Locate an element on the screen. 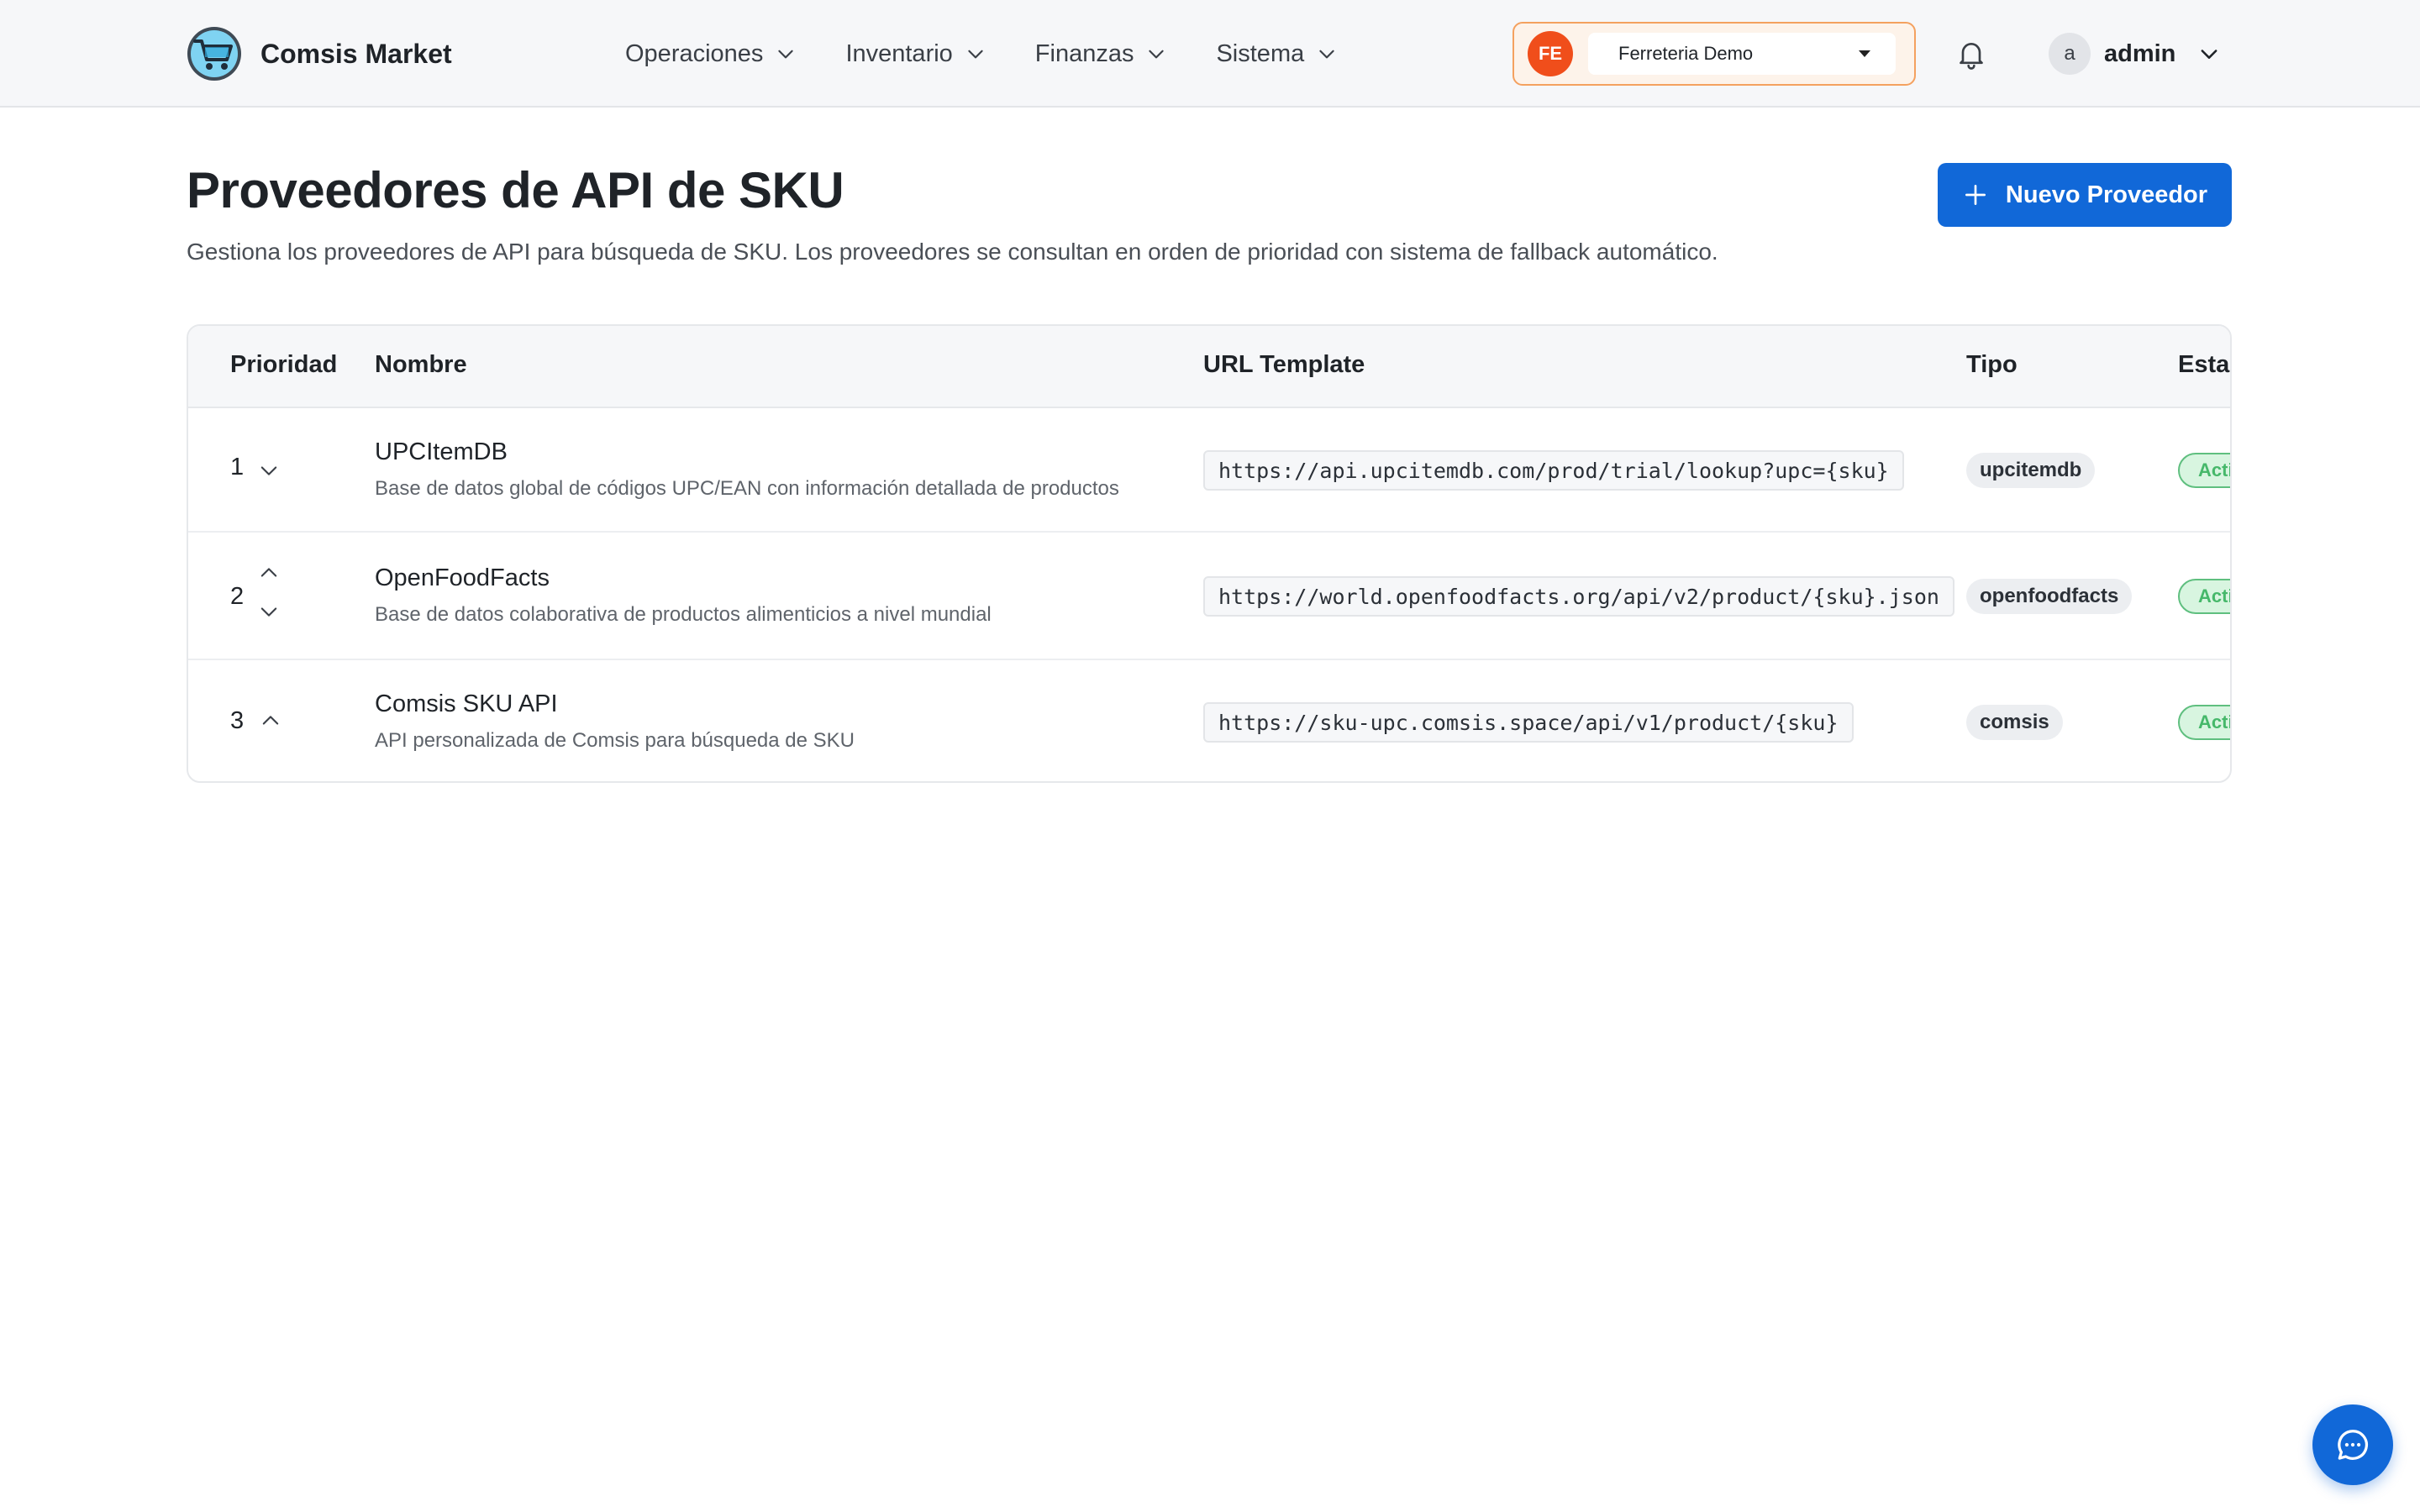  provider-name: OpenFoodFacts is located at coordinates (463, 577).